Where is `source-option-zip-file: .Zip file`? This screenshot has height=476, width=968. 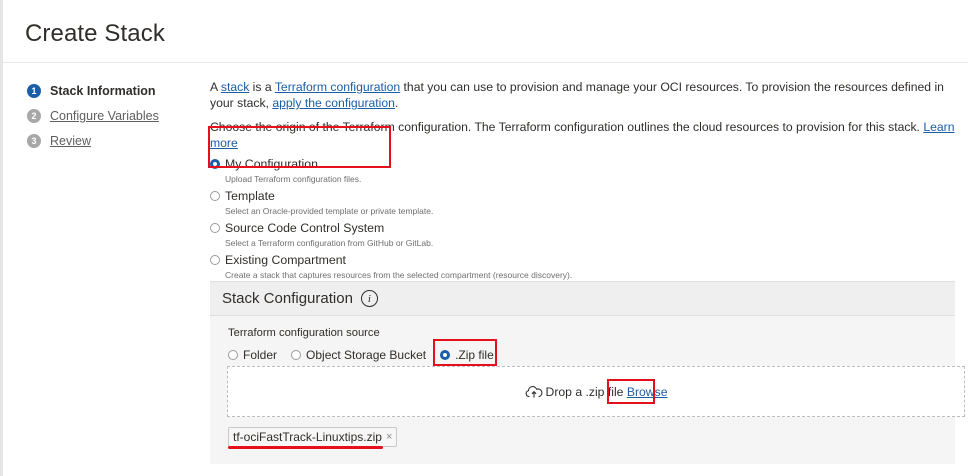
source-option-zip-file: .Zip file is located at coordinates (467, 355).